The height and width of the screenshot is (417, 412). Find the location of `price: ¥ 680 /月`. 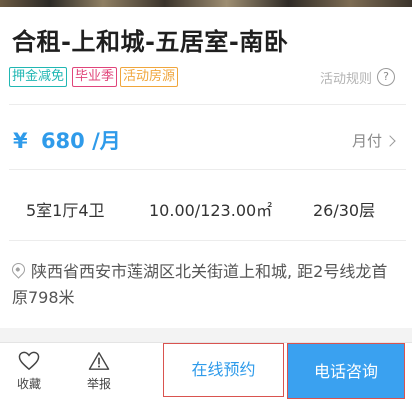

price: ¥ 680 /月 is located at coordinates (67, 140).